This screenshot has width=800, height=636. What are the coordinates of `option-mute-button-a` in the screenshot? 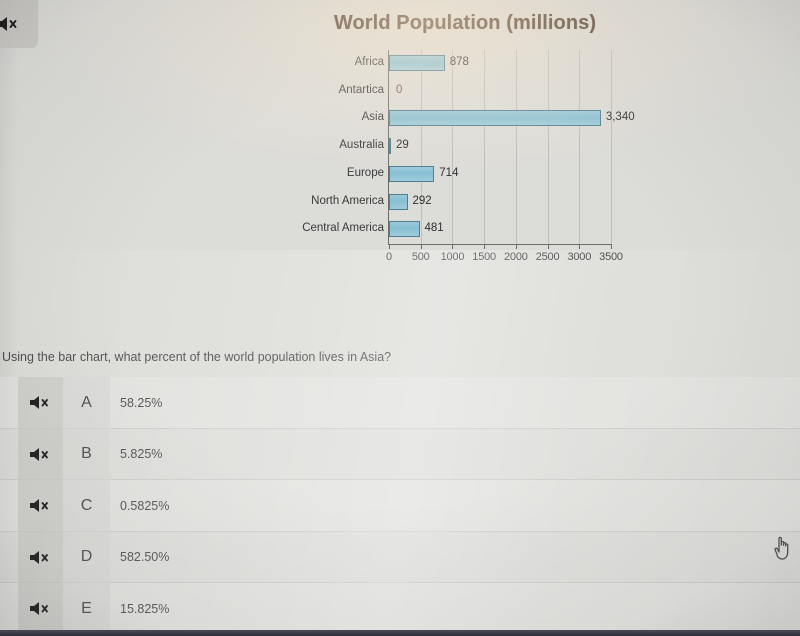 It's located at (40, 403).